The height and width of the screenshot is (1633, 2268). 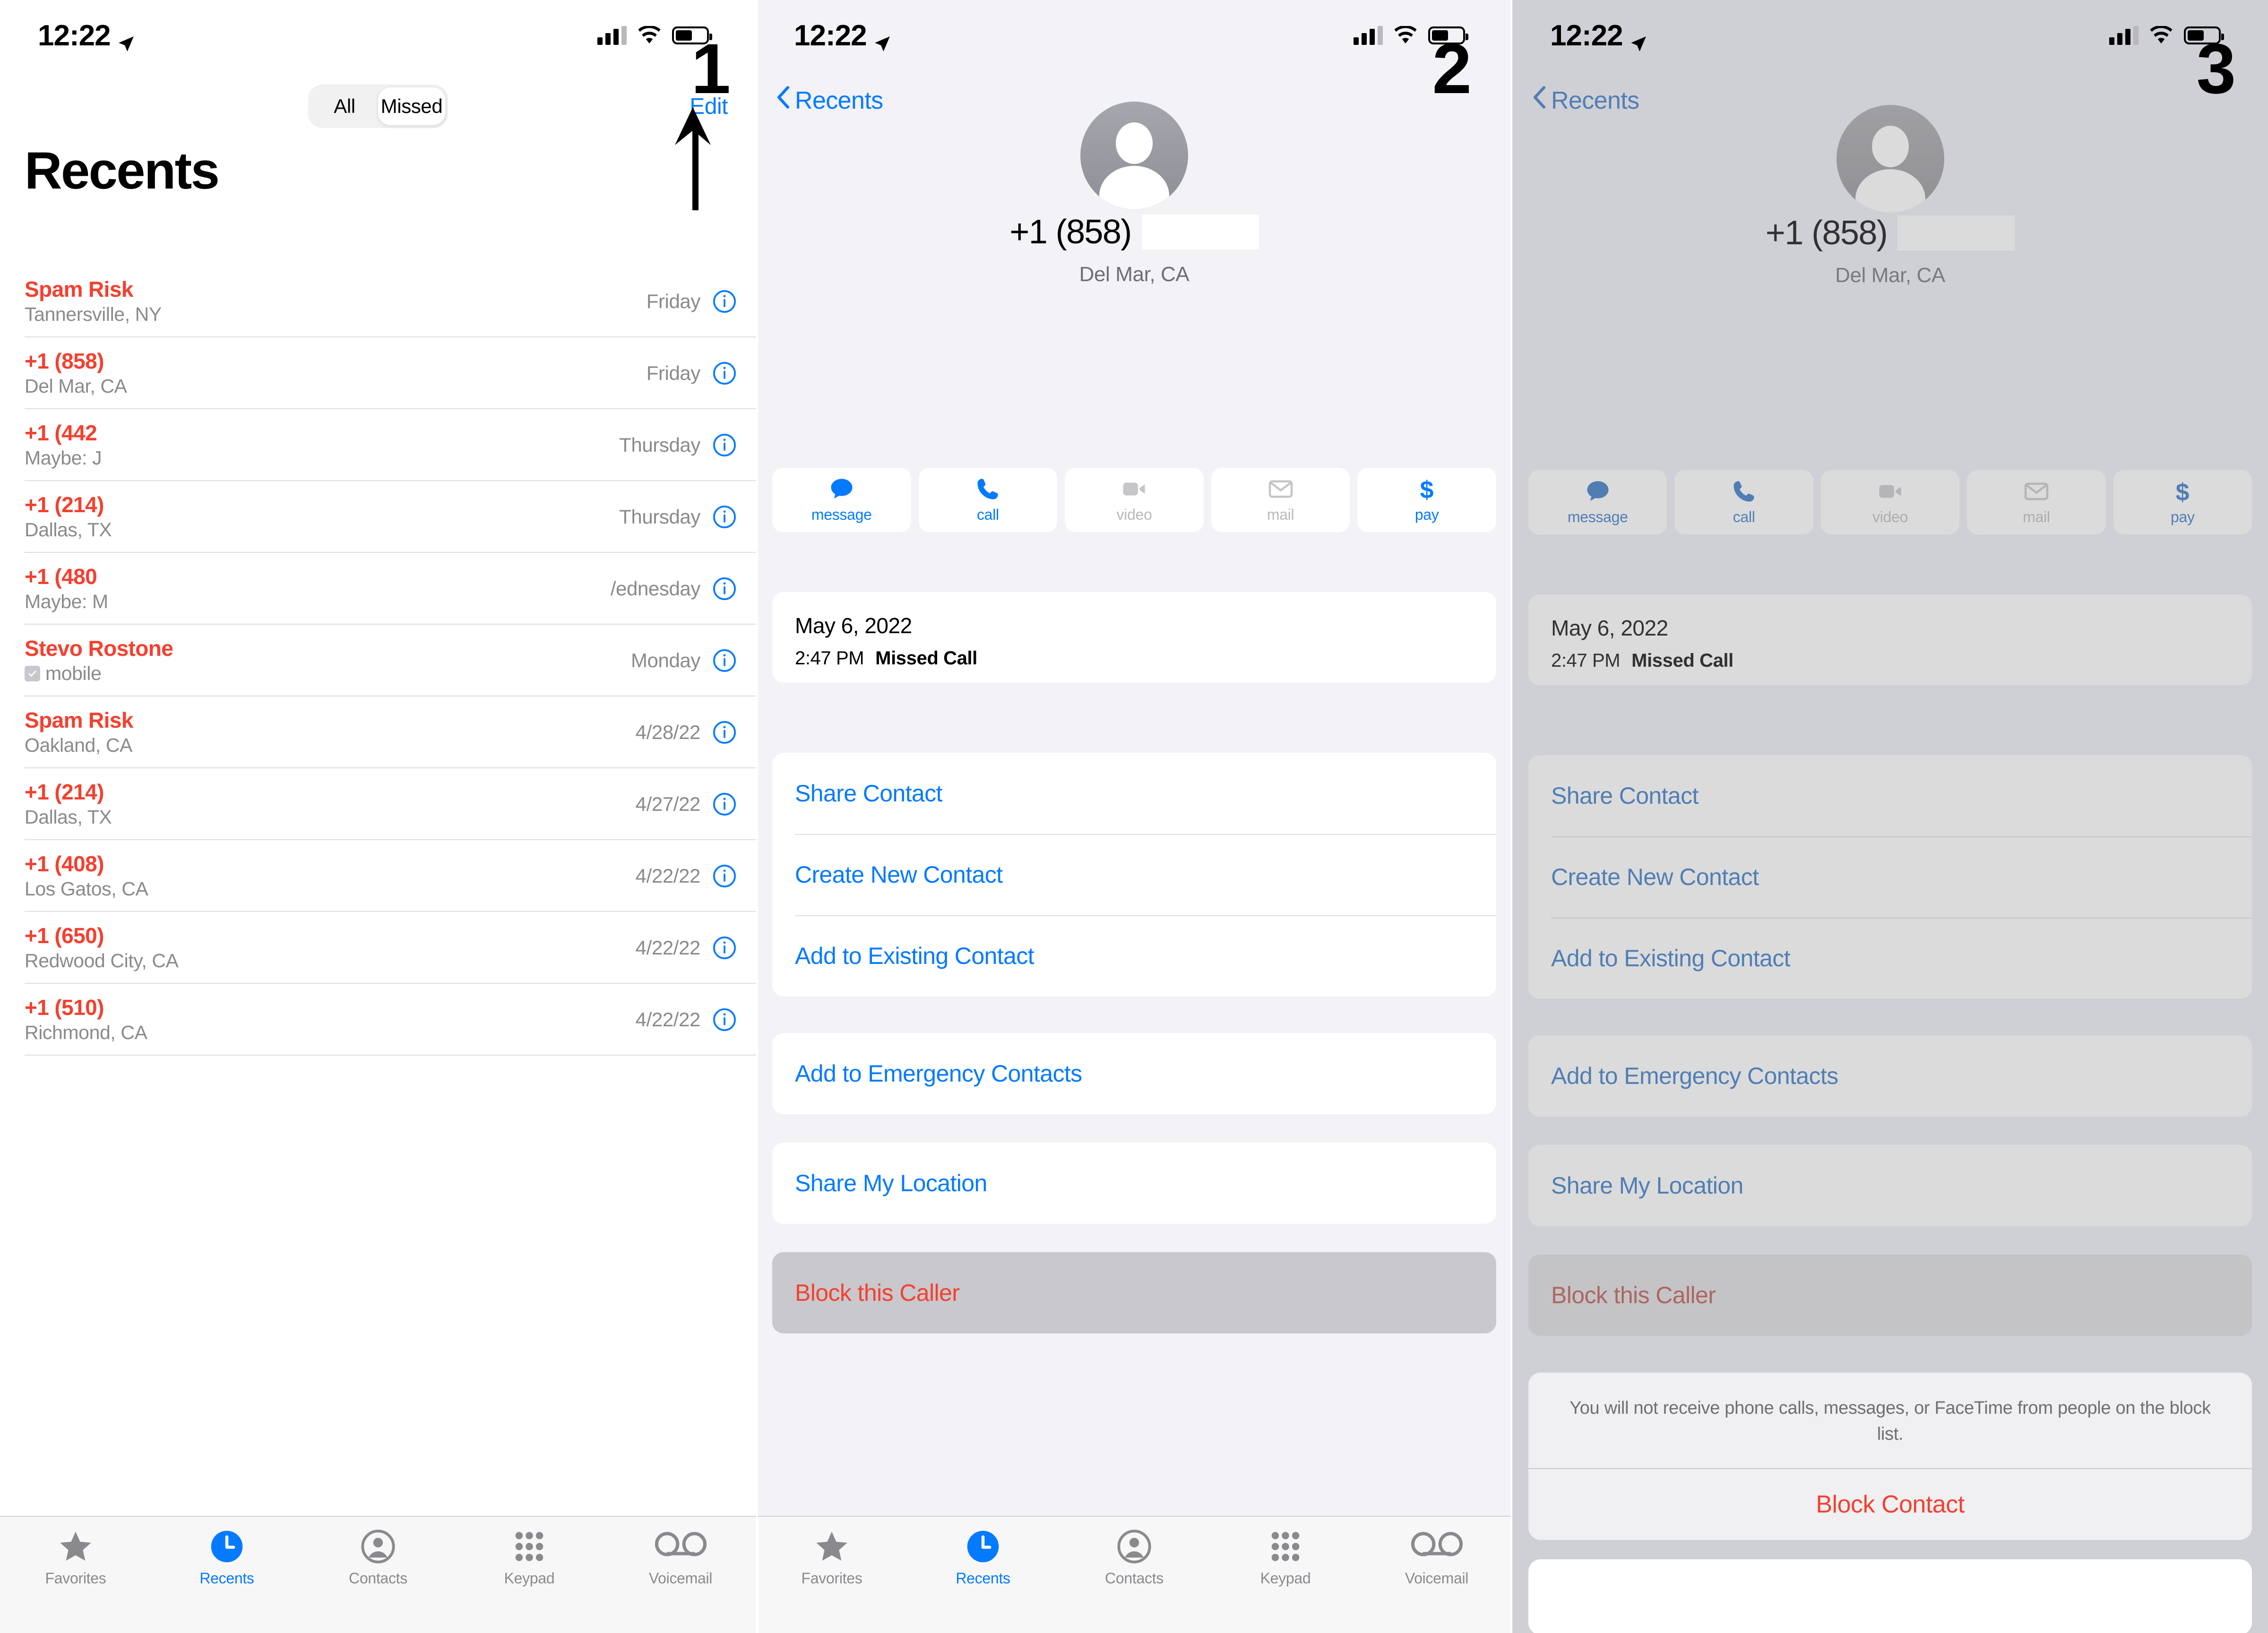 I want to click on message-label: message, so click(x=841, y=514).